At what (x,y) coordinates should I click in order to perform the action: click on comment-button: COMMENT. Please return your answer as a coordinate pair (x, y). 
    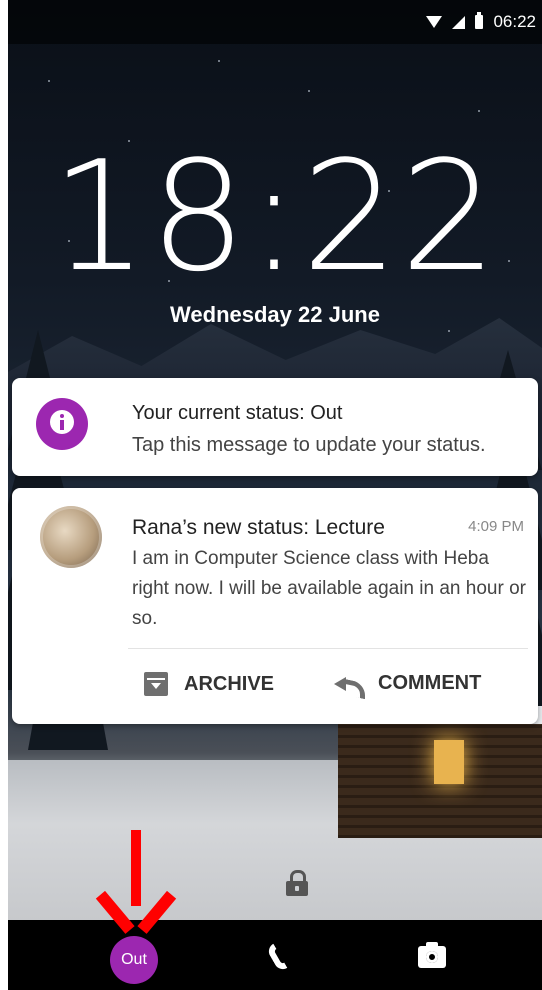
    Looking at the image, I should click on (407, 683).